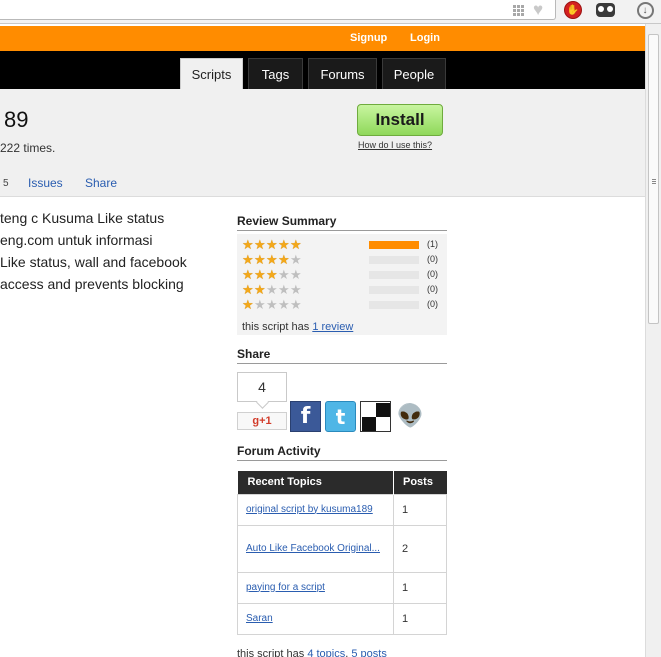 Image resolution: width=661 pixels, height=657 pixels. What do you see at coordinates (309, 509) in the screenshot?
I see `topic-link: original script by kusuma189` at bounding box center [309, 509].